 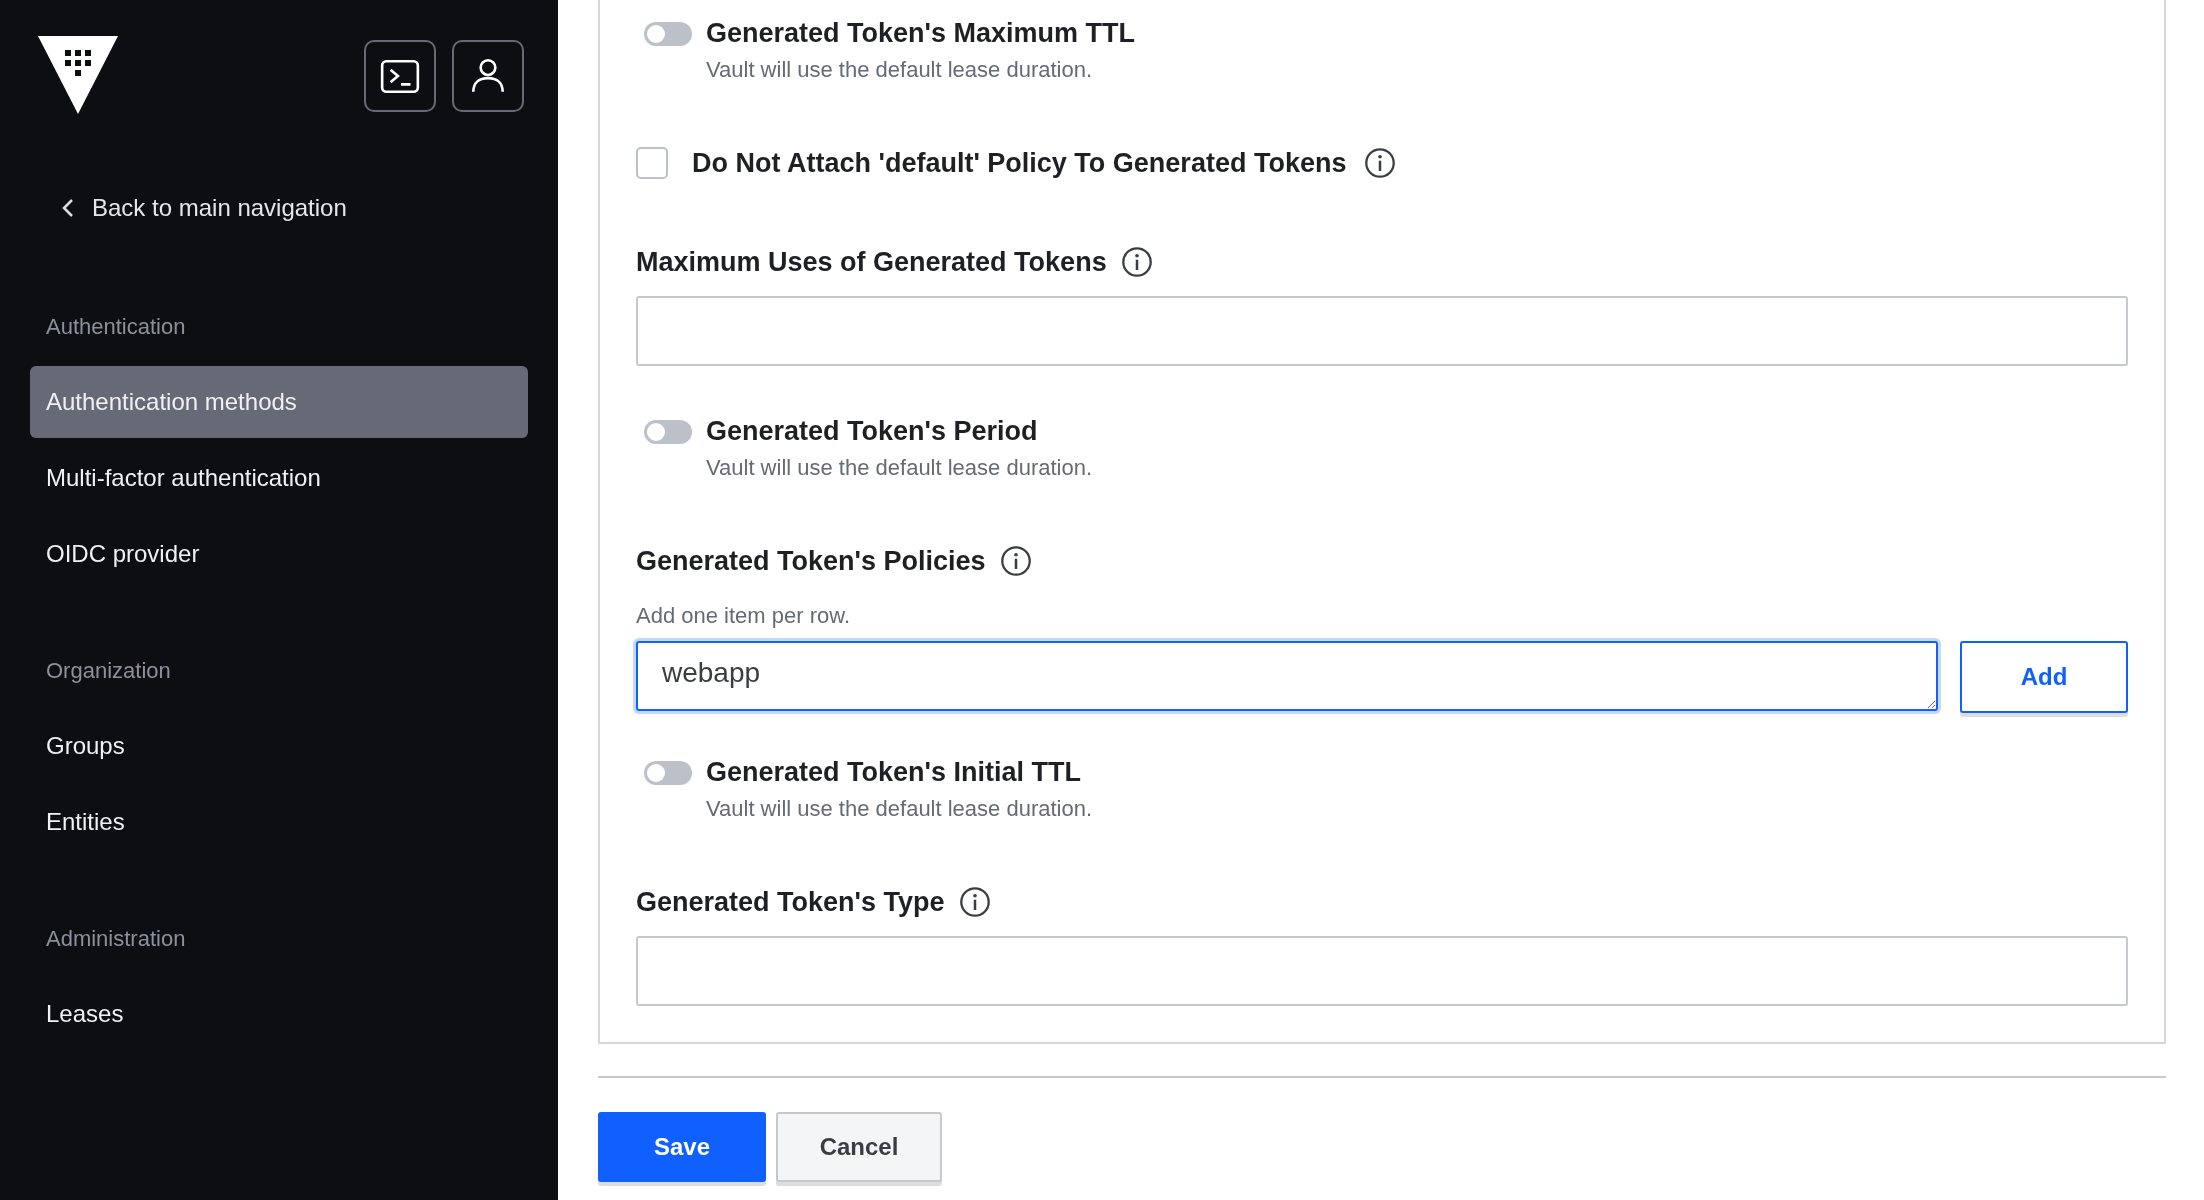 I want to click on toggle-label: Generated Token's Period, so click(x=872, y=431).